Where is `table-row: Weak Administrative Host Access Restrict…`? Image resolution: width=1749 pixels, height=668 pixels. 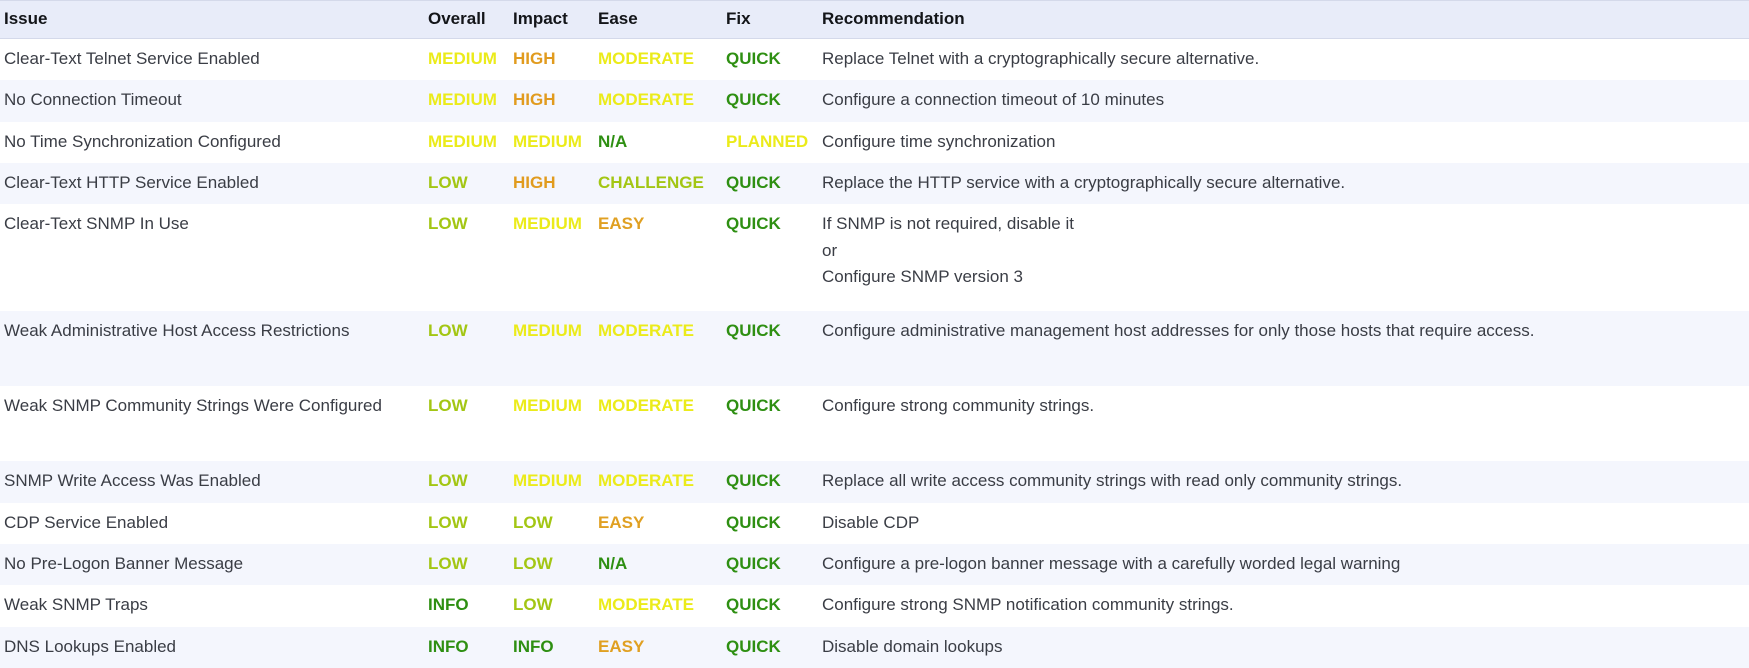
table-row: Weak Administrative Host Access Restrict… is located at coordinates (874, 348).